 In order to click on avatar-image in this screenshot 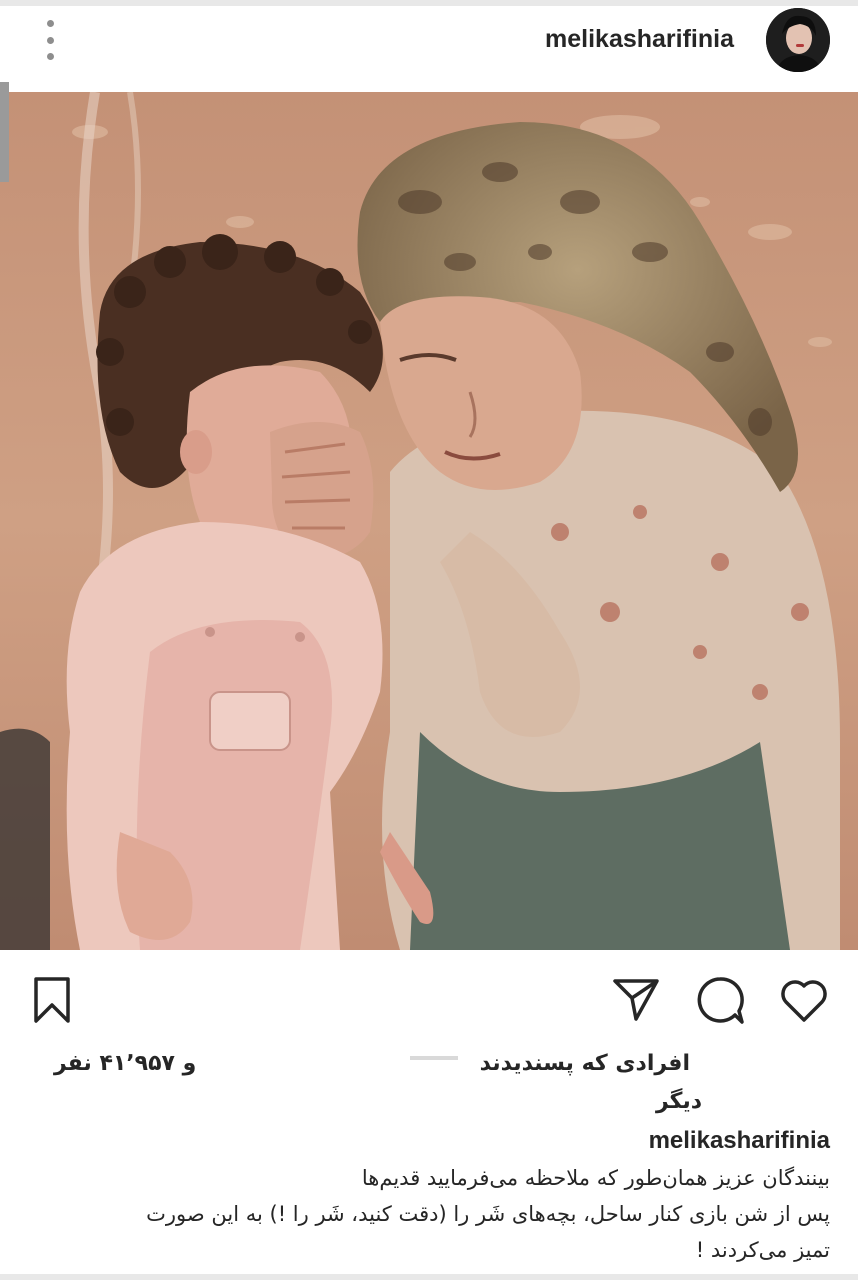, I will do `click(798, 40)`.